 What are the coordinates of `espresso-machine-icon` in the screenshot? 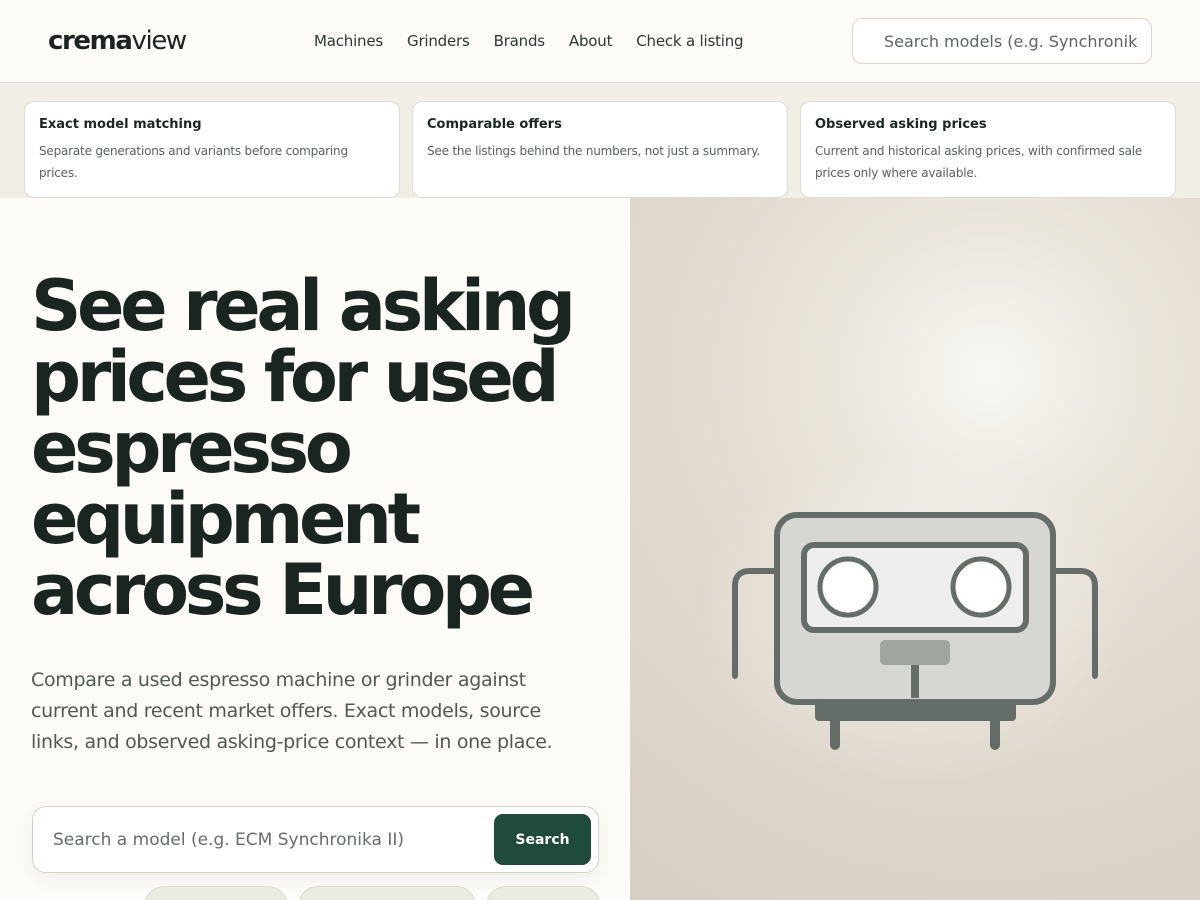 It's located at (915, 631).